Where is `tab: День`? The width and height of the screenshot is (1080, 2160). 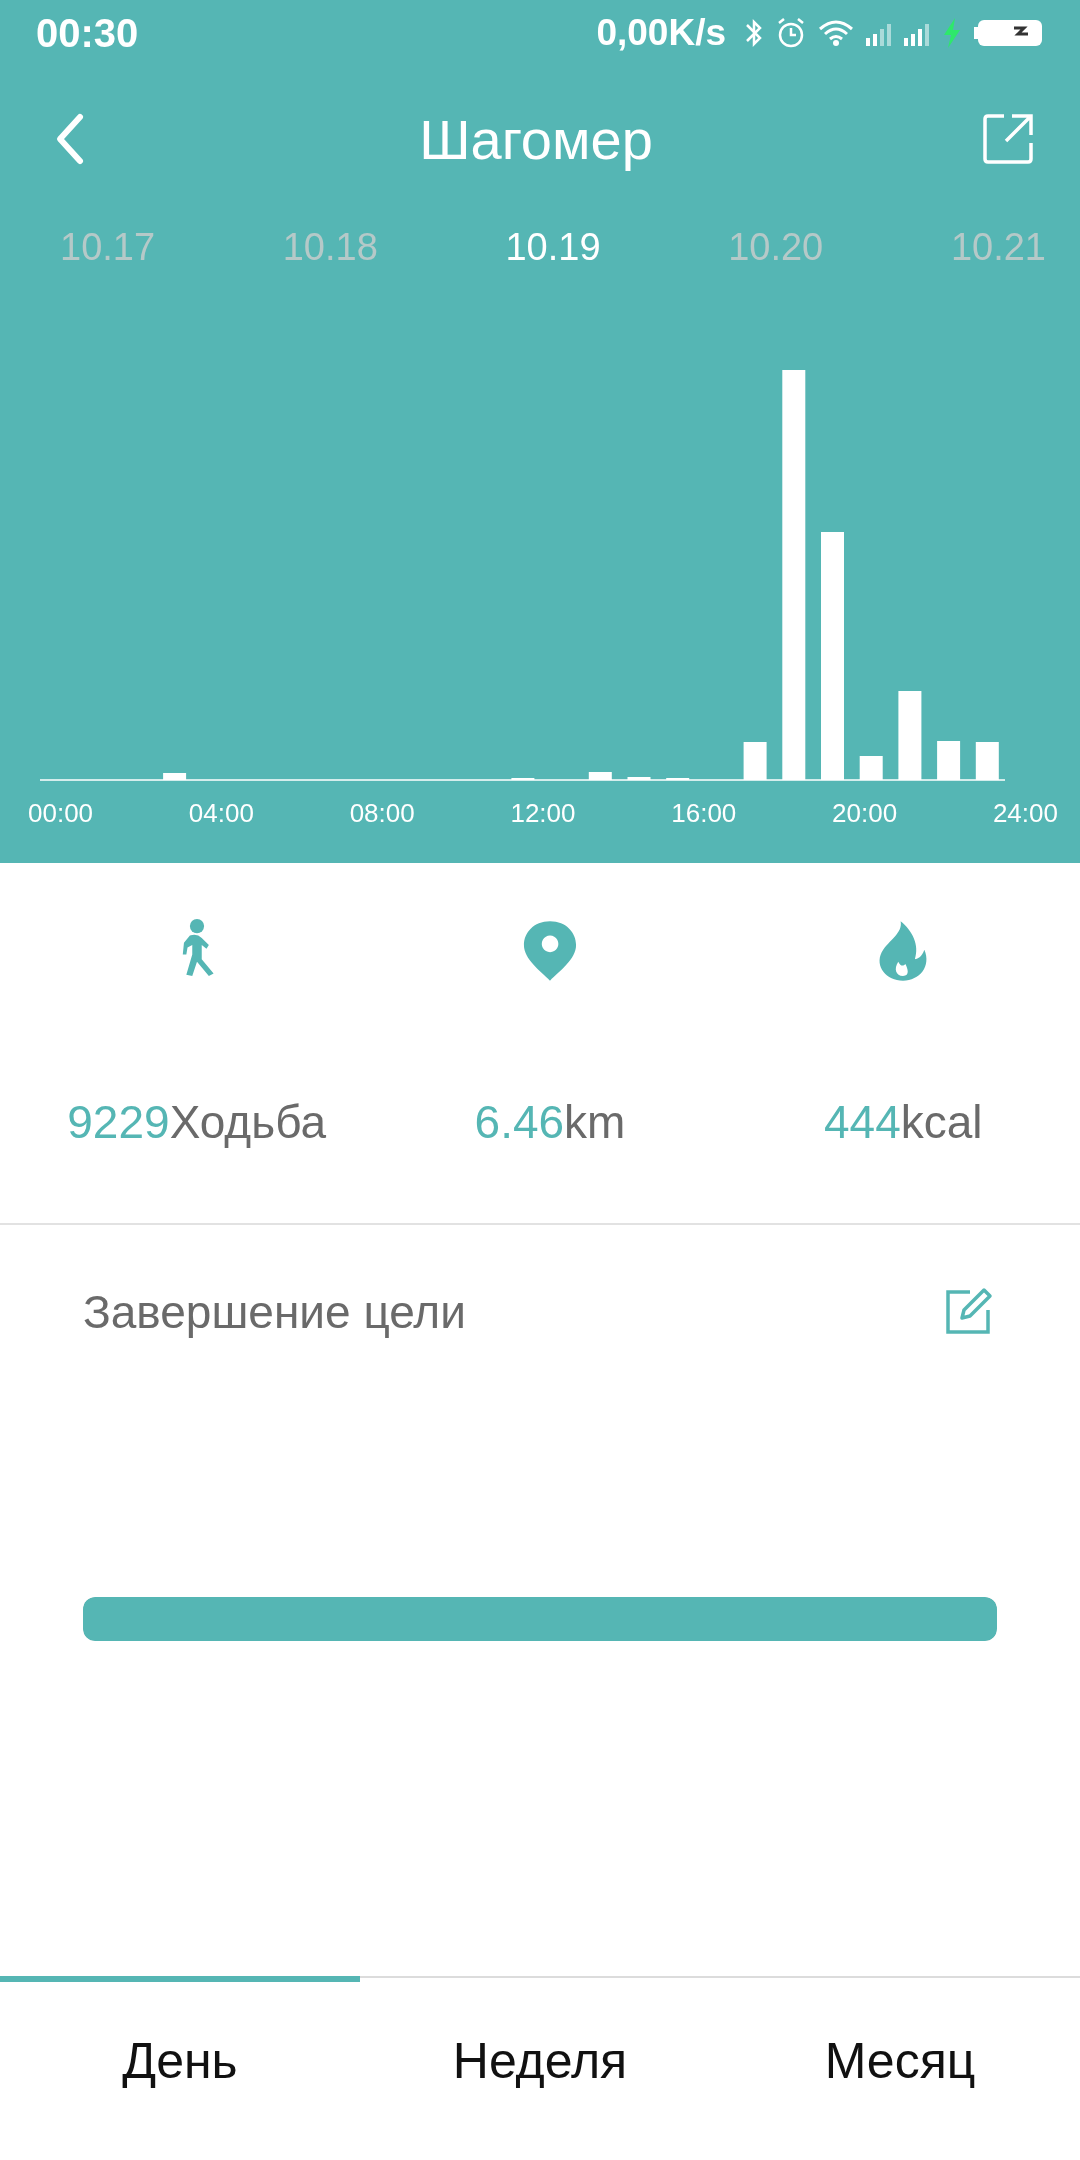 tab: День is located at coordinates (180, 2068).